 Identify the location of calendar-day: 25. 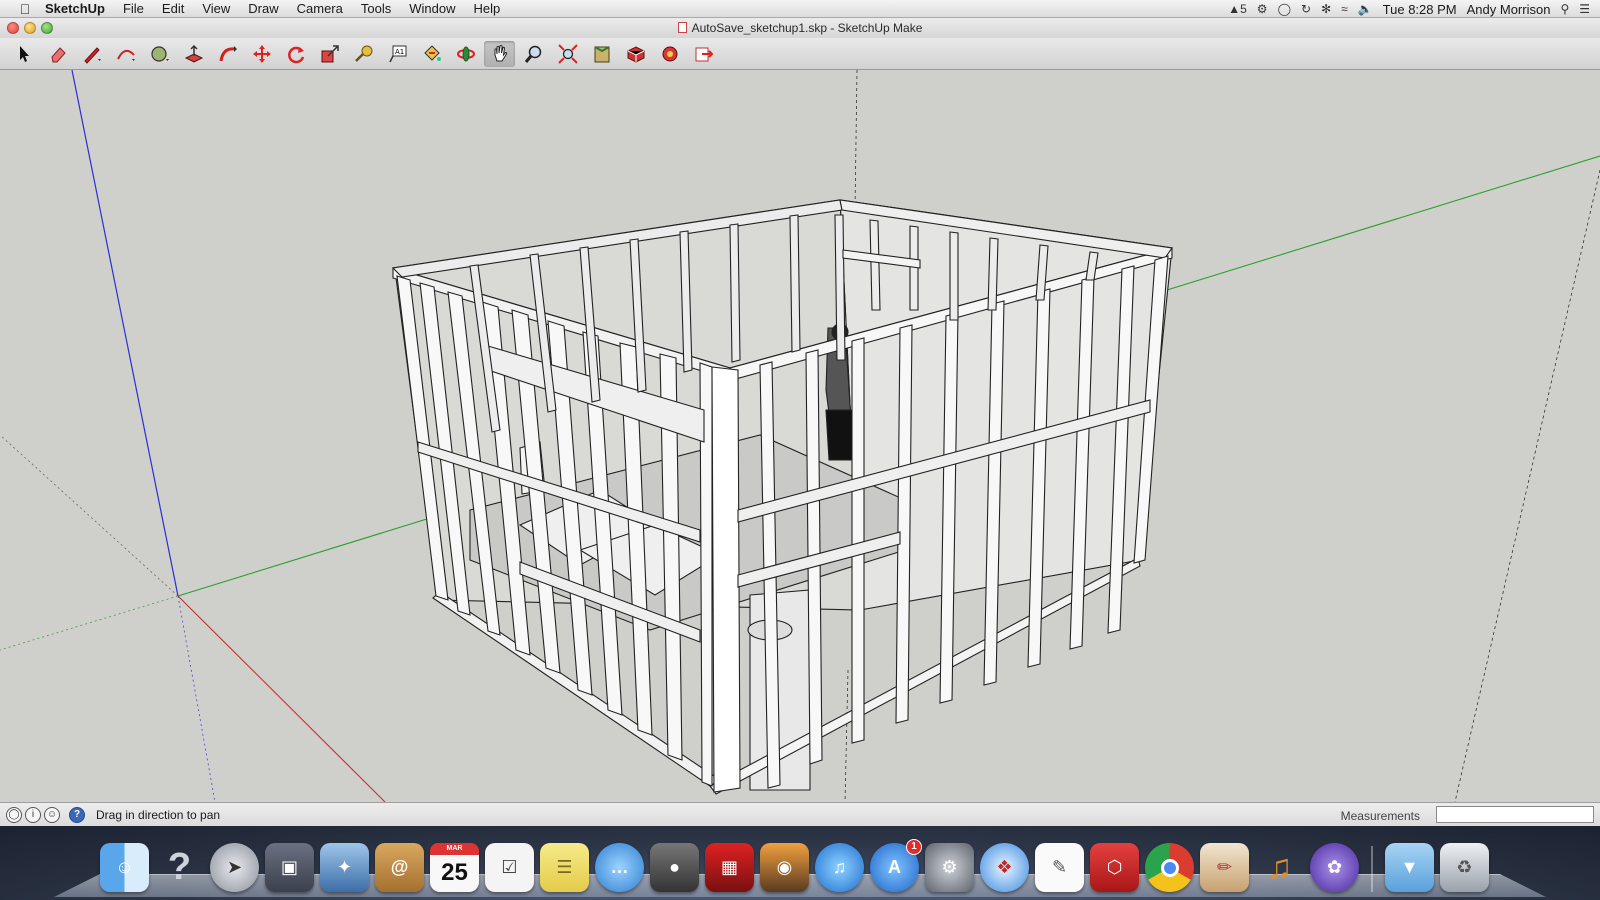
(454, 872).